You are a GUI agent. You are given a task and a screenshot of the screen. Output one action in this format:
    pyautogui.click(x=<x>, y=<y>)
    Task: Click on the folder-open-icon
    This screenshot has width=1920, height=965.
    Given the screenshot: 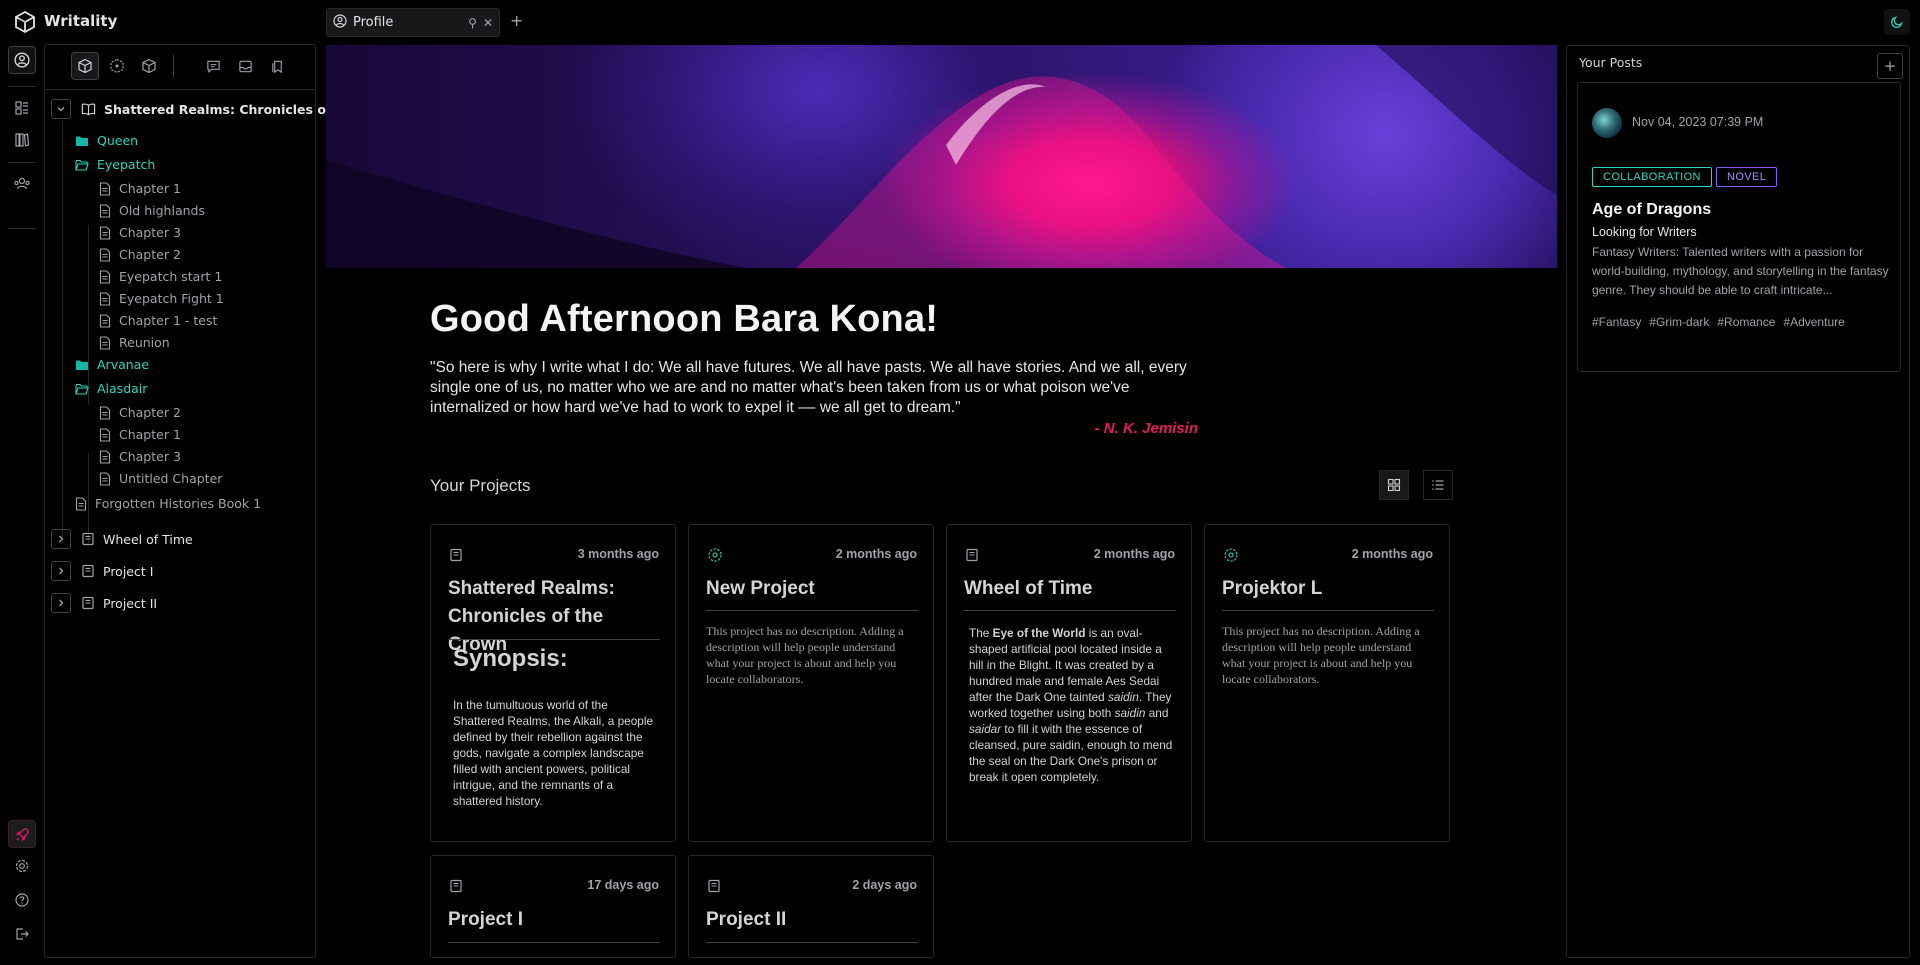 What is the action you would take?
    pyautogui.click(x=82, y=389)
    